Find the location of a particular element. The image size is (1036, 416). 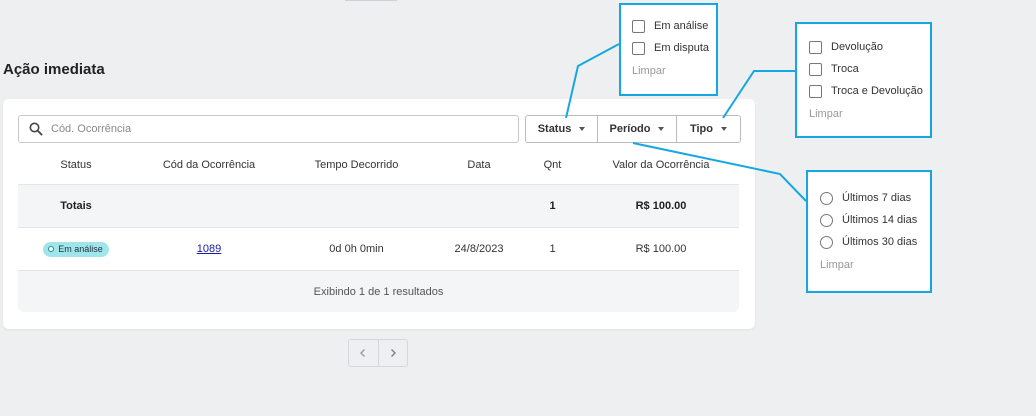

tipo-filter-label: Tipo is located at coordinates (701, 129).